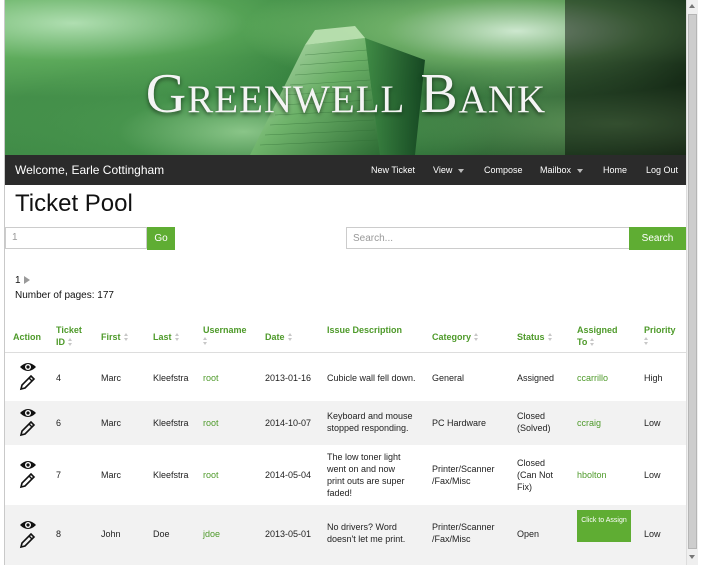  What do you see at coordinates (111, 337) in the screenshot?
I see `header-first-label: First` at bounding box center [111, 337].